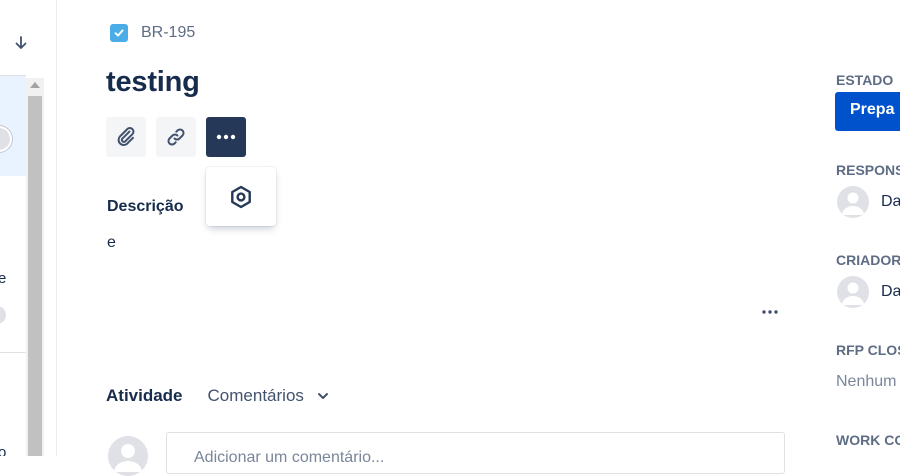 Image resolution: width=900 pixels, height=476 pixels. What do you see at coordinates (868, 170) in the screenshot?
I see `assignee-field-label: RESPONSÁ` at bounding box center [868, 170].